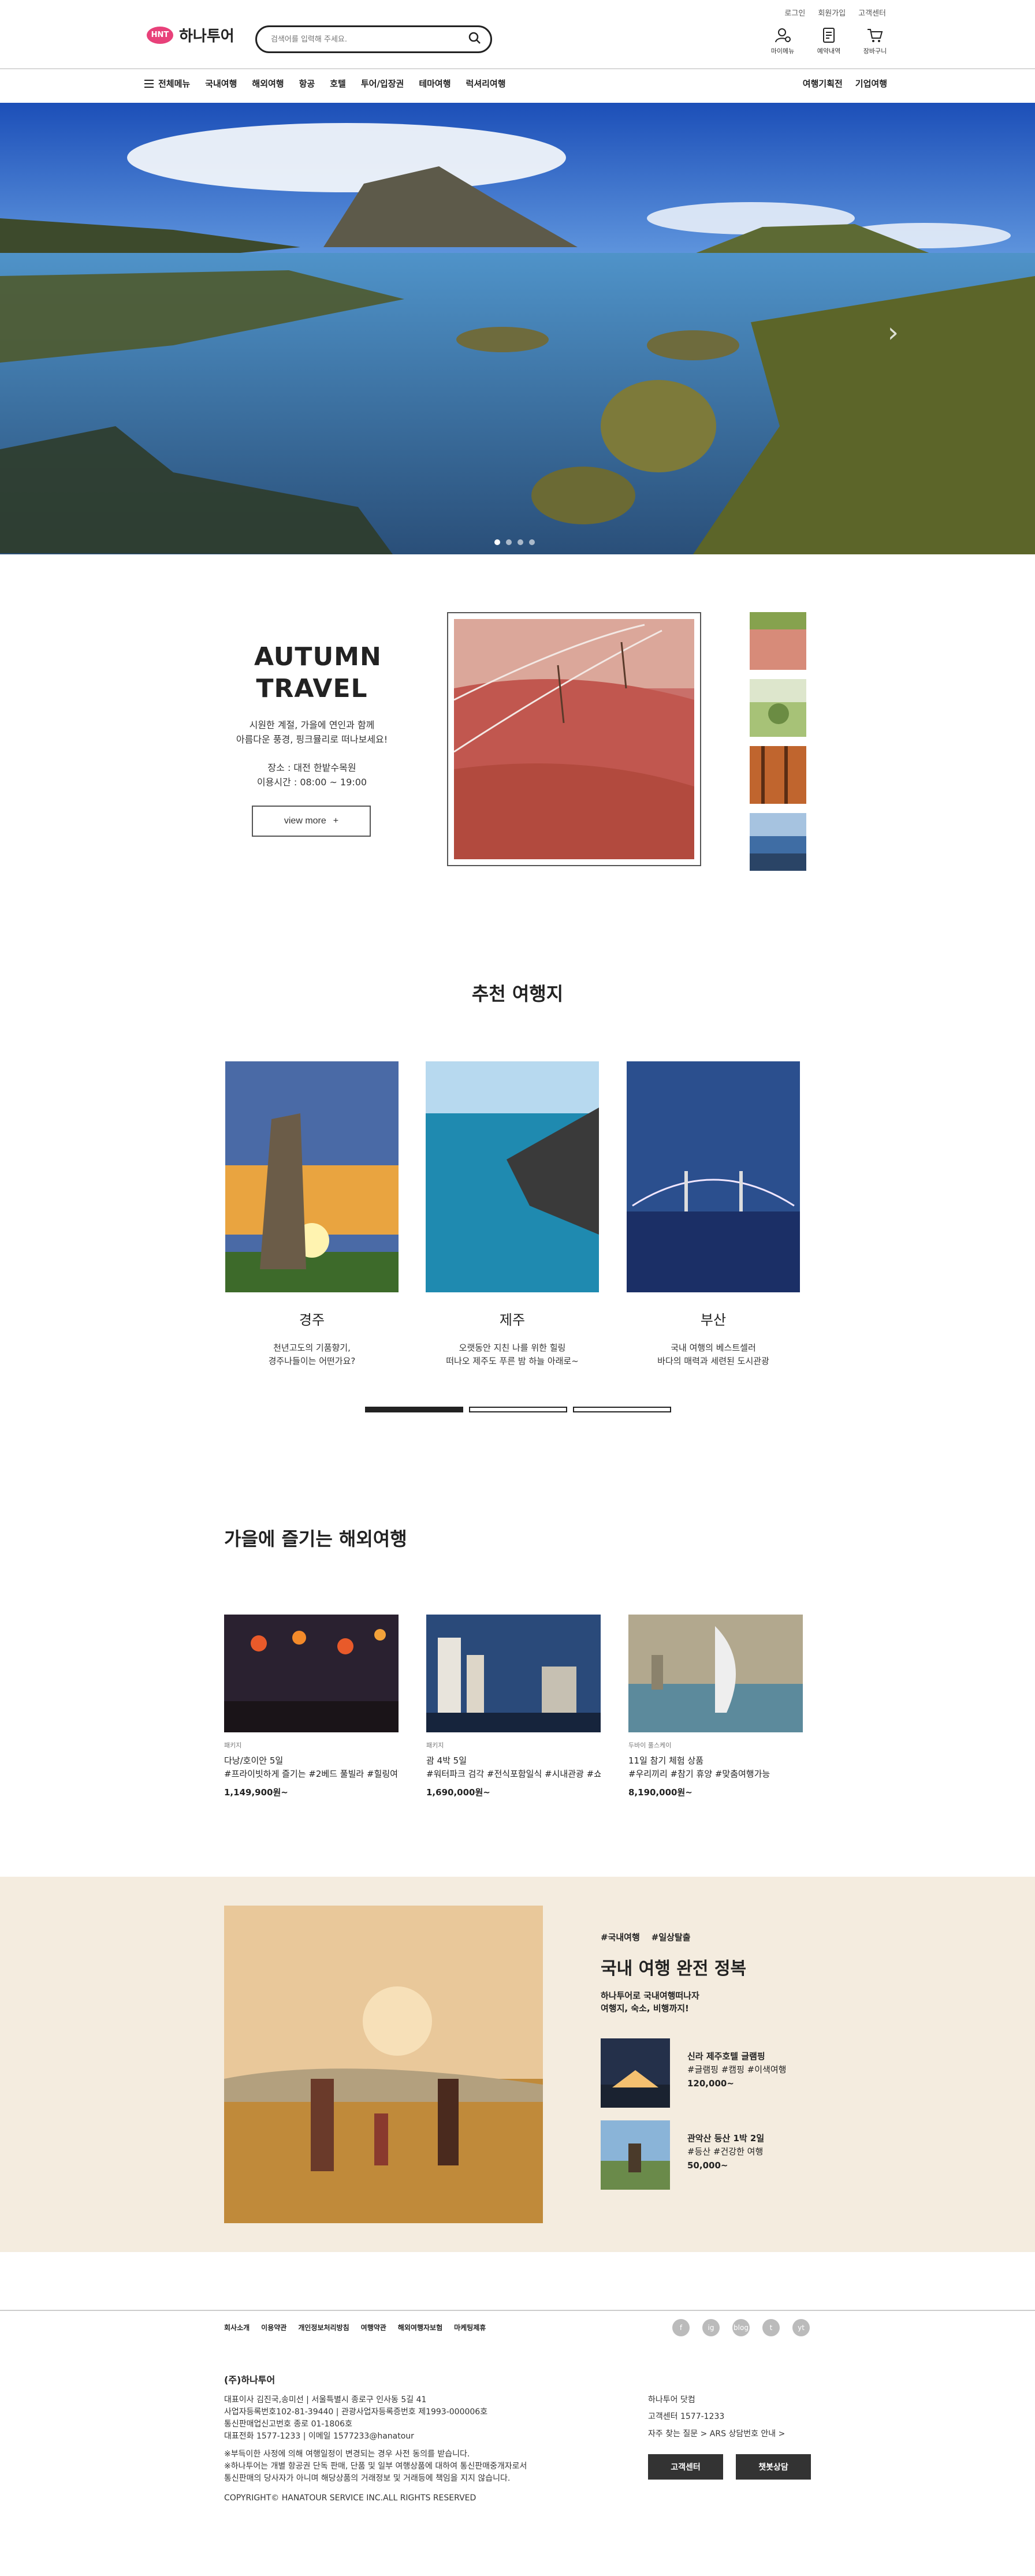  I want to click on autumn-place: 장소 : 대전 한밭수목원, so click(312, 767).